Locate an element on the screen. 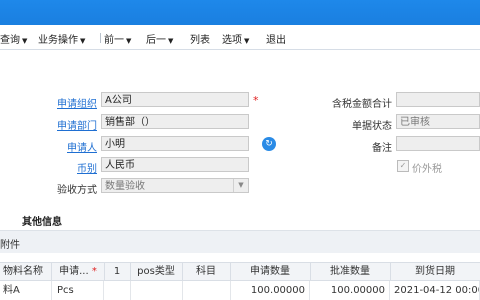 Image resolution: width=480 pixels, height=300 pixels. menu-previous-label: 前一 is located at coordinates (114, 40).